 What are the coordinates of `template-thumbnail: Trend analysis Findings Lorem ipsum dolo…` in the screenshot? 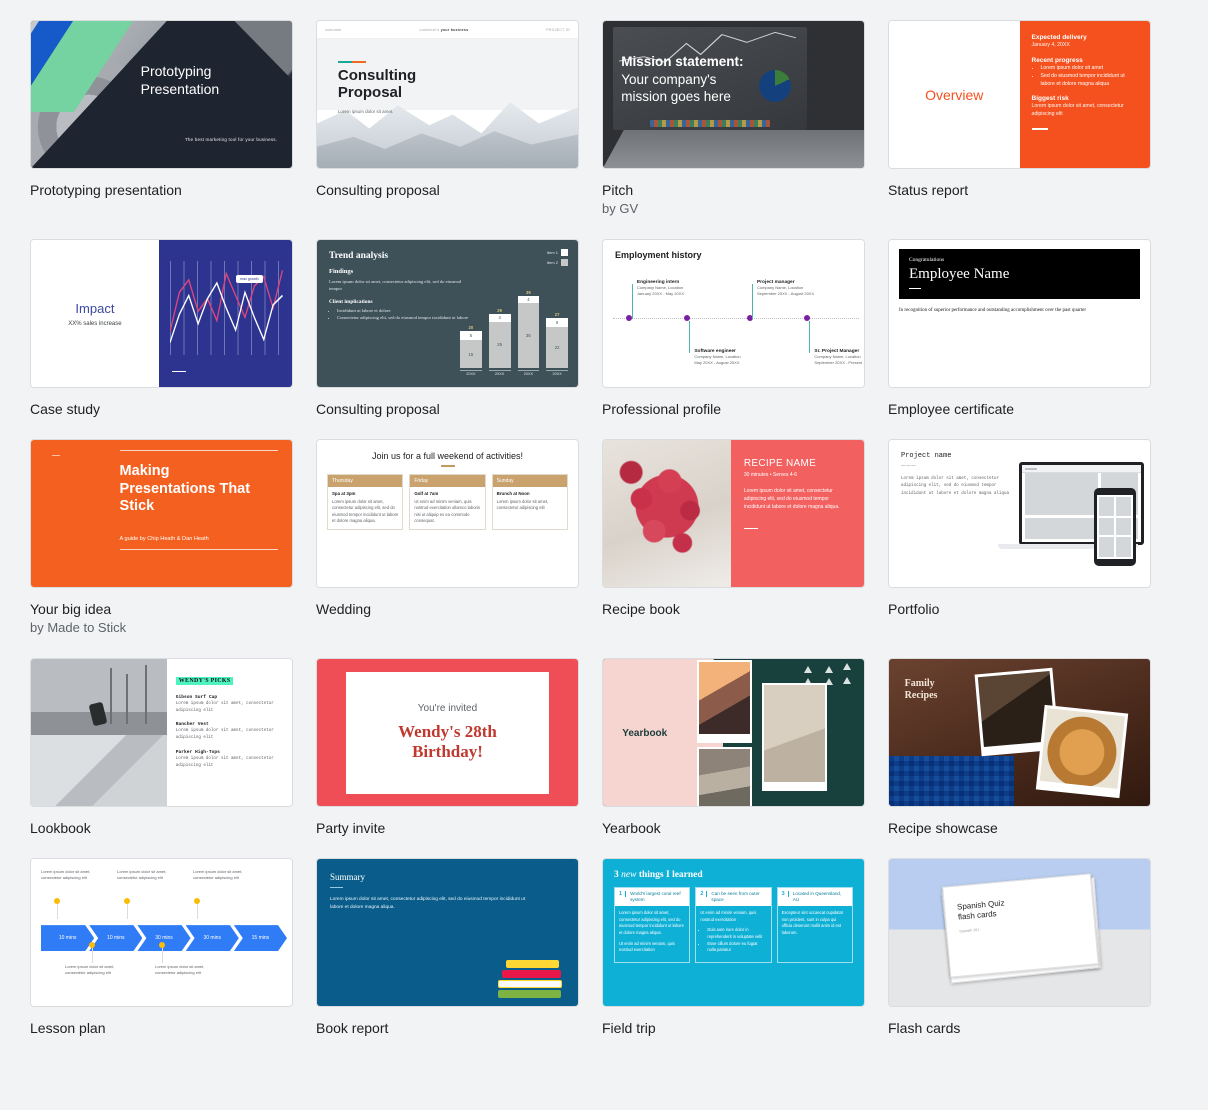 It's located at (447, 313).